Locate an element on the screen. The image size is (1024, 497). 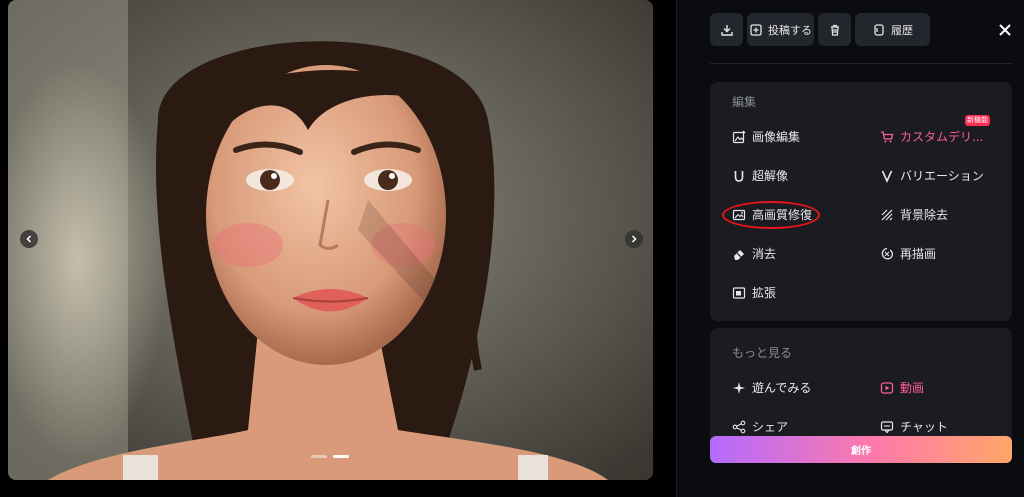
chat-label: チャット is located at coordinates (924, 427).